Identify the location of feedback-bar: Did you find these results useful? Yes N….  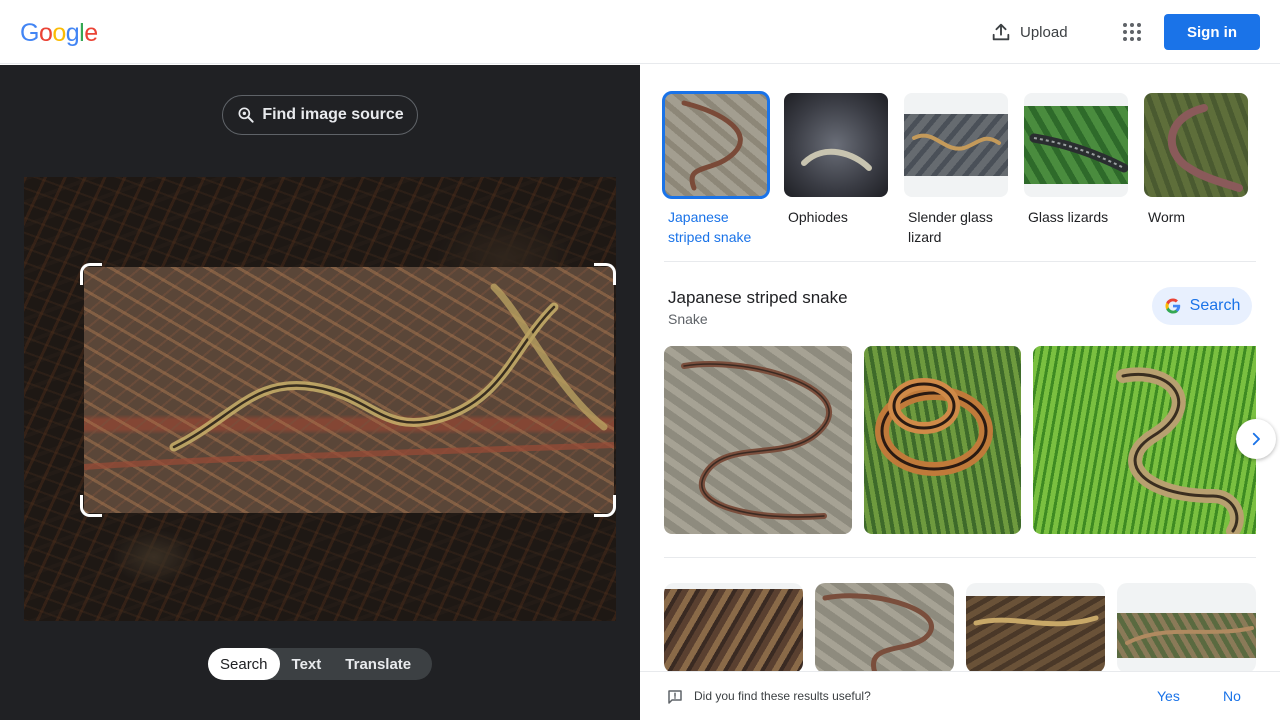
(960, 695).